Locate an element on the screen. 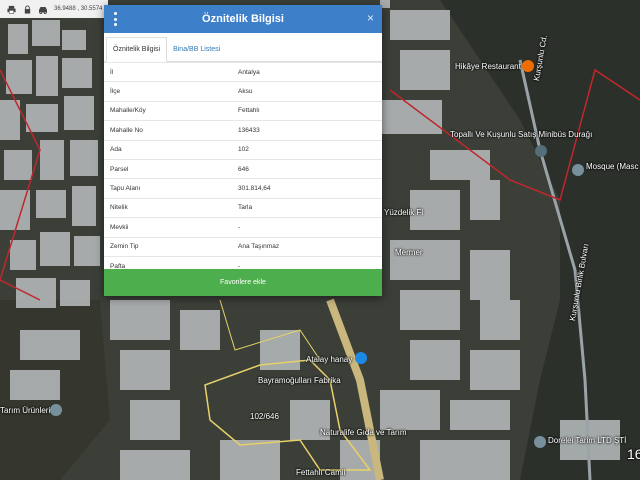 The width and height of the screenshot is (640, 480). edge-number-label: 16 is located at coordinates (633, 454).